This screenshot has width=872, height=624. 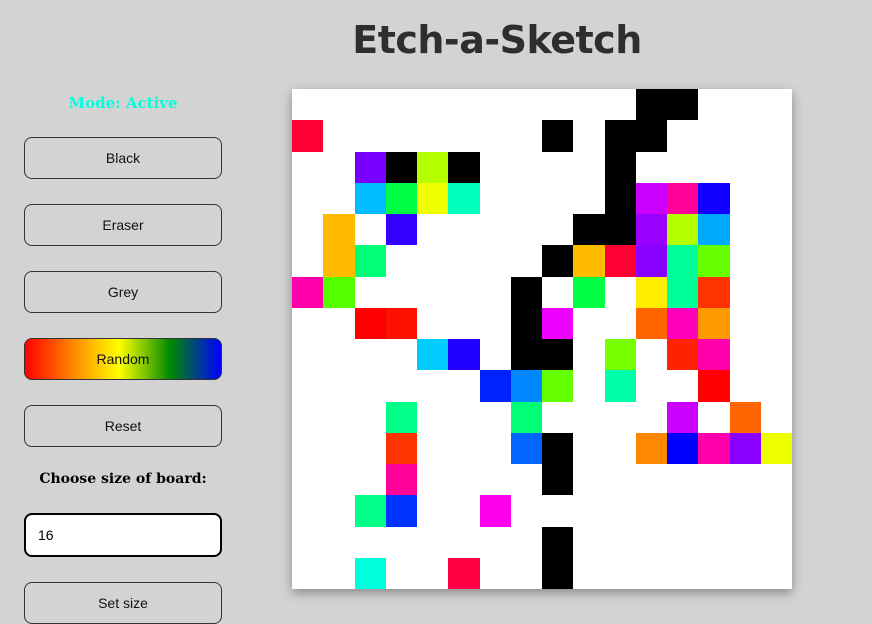 What do you see at coordinates (123, 359) in the screenshot?
I see `random-button: Random` at bounding box center [123, 359].